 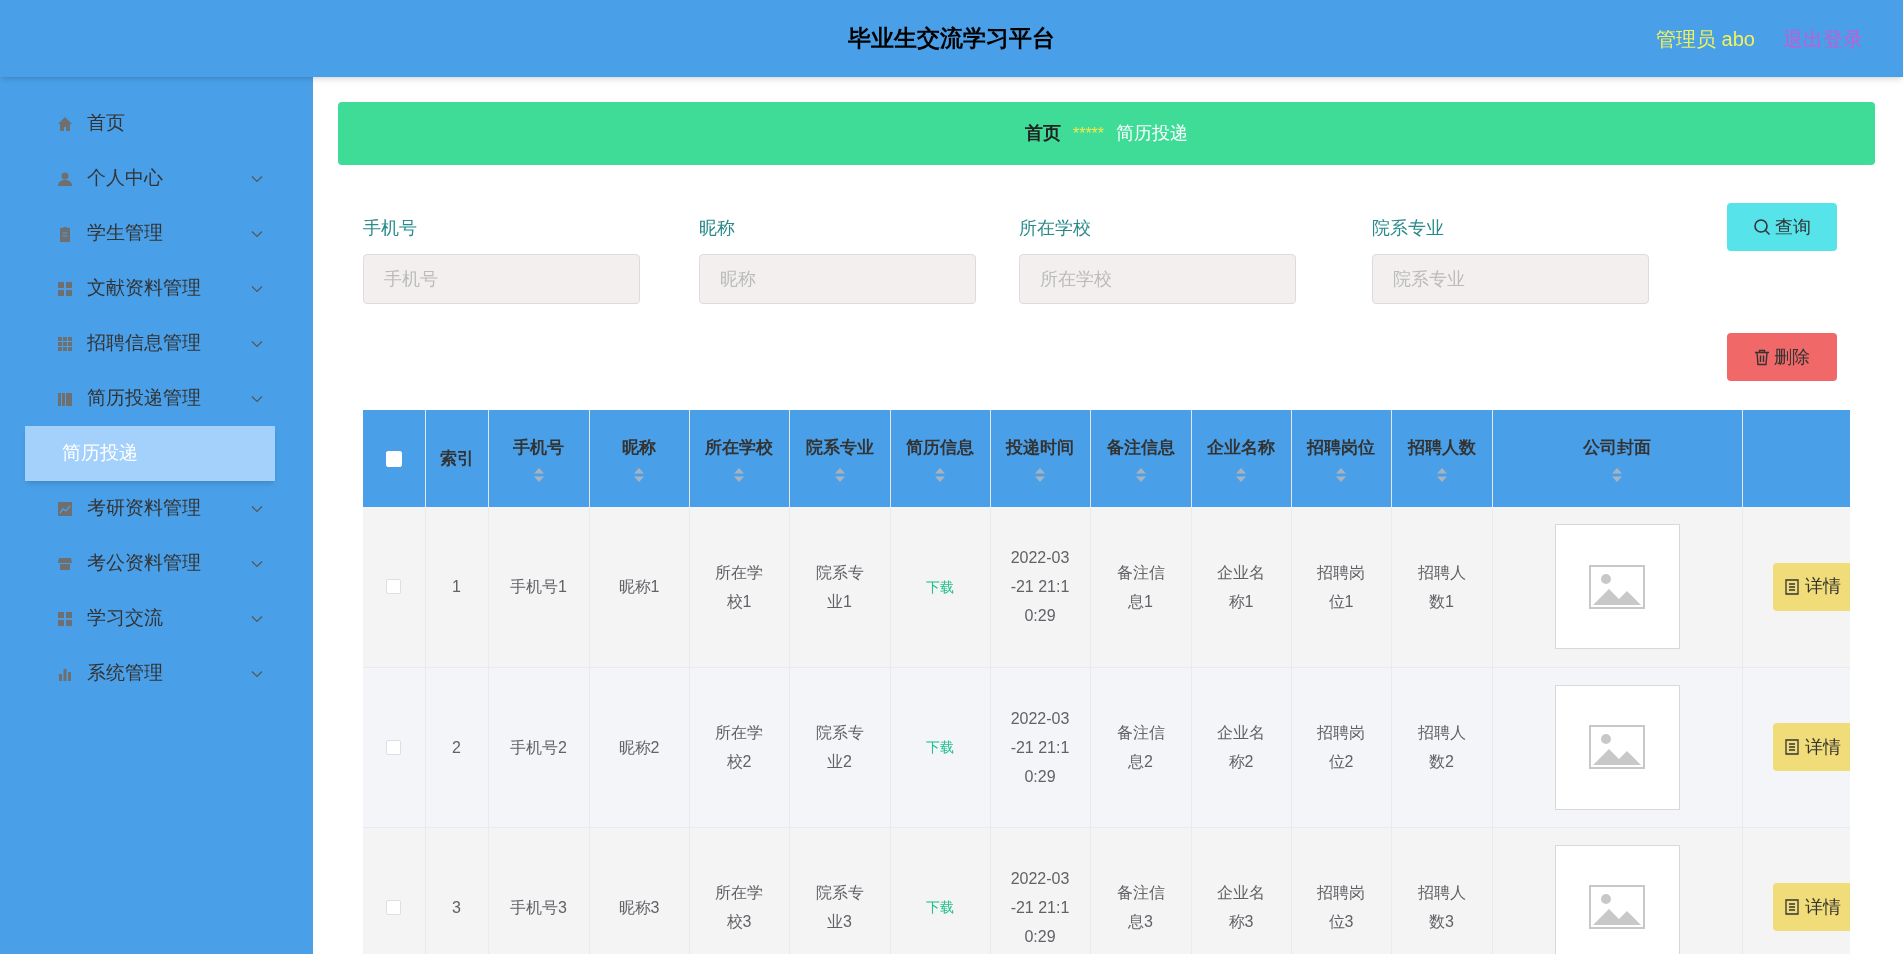 I want to click on sidebar-item: 个人中心, so click(x=156, y=178).